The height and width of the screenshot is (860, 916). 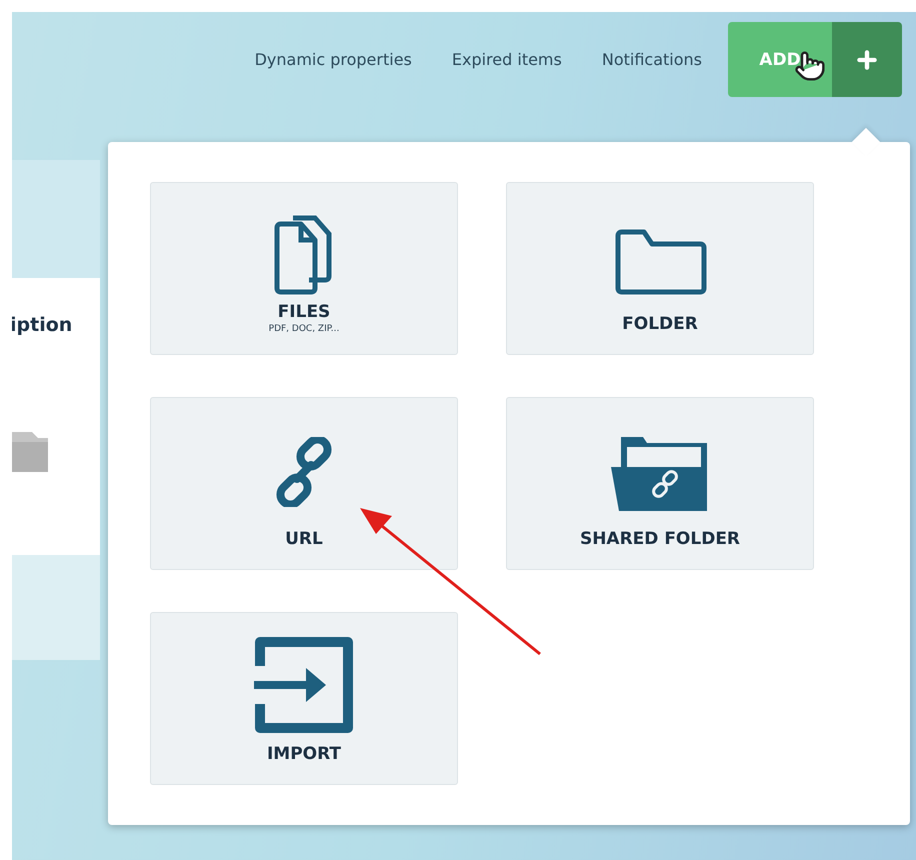 I want to click on menu-option: IMPORT, so click(x=304, y=698).